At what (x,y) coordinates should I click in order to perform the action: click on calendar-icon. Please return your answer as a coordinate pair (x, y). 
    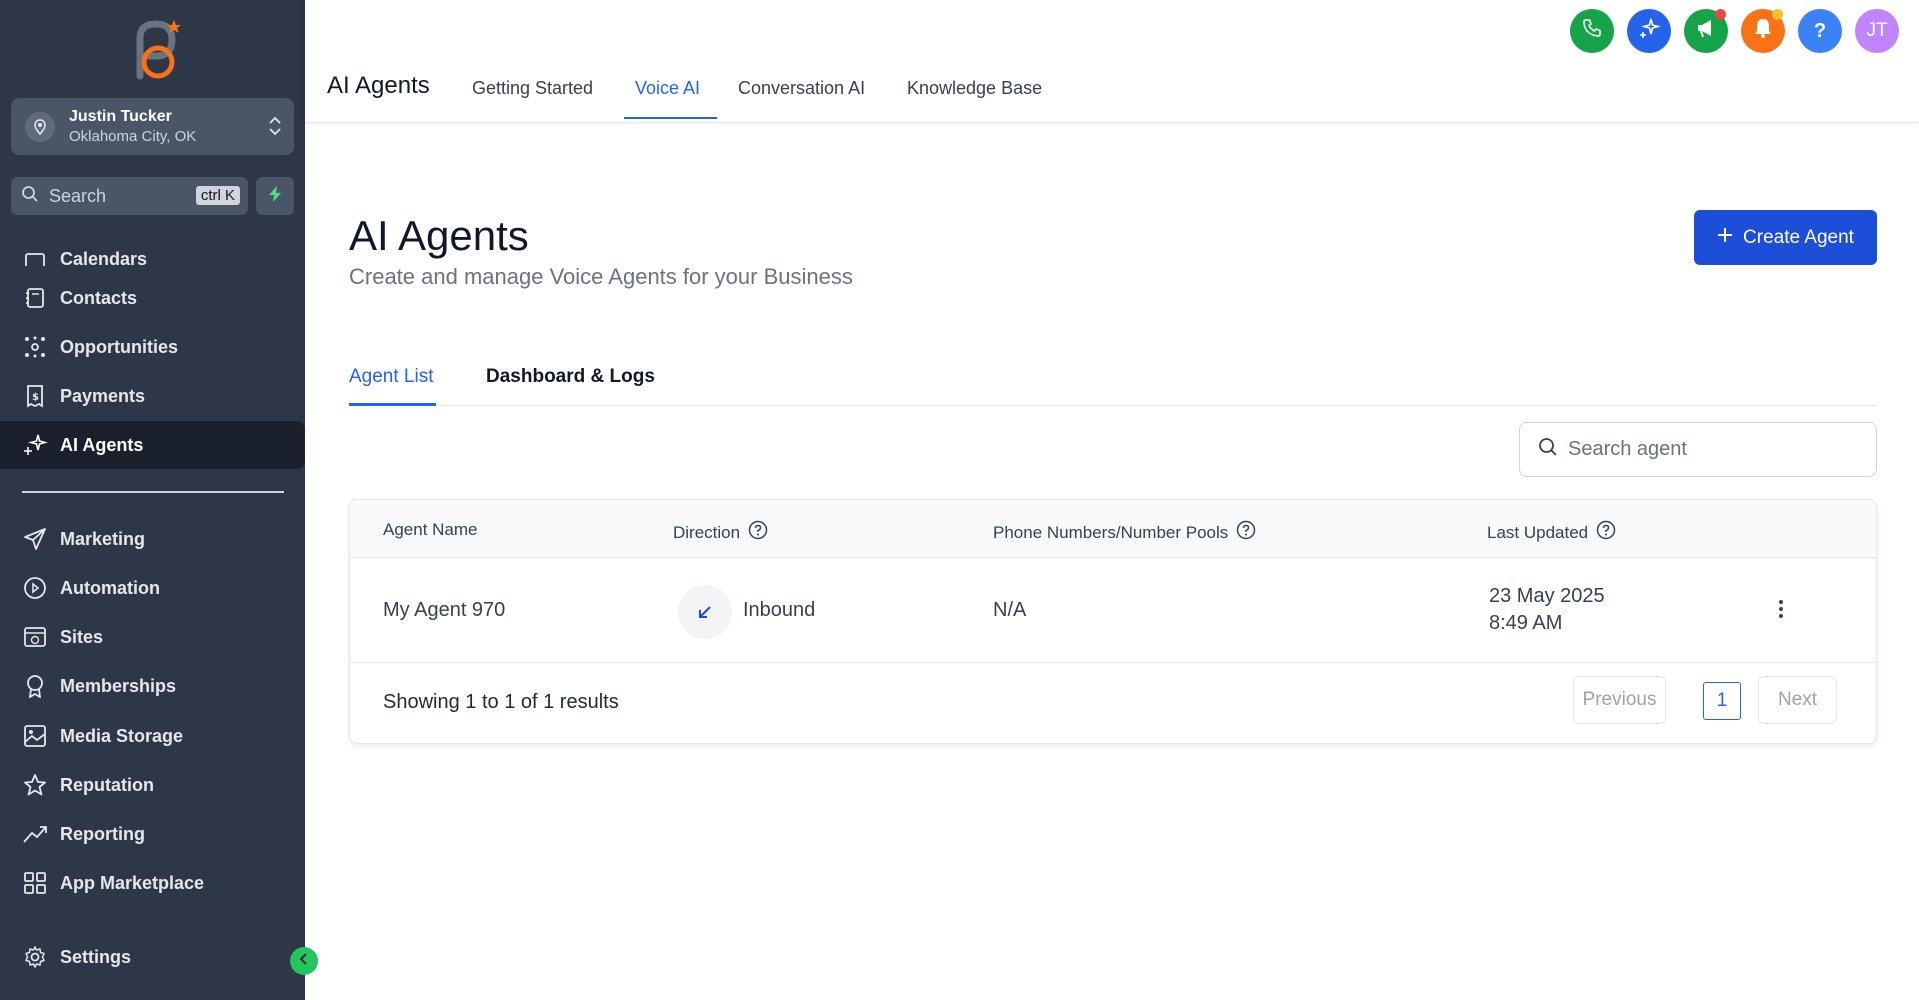
    Looking at the image, I should click on (35, 257).